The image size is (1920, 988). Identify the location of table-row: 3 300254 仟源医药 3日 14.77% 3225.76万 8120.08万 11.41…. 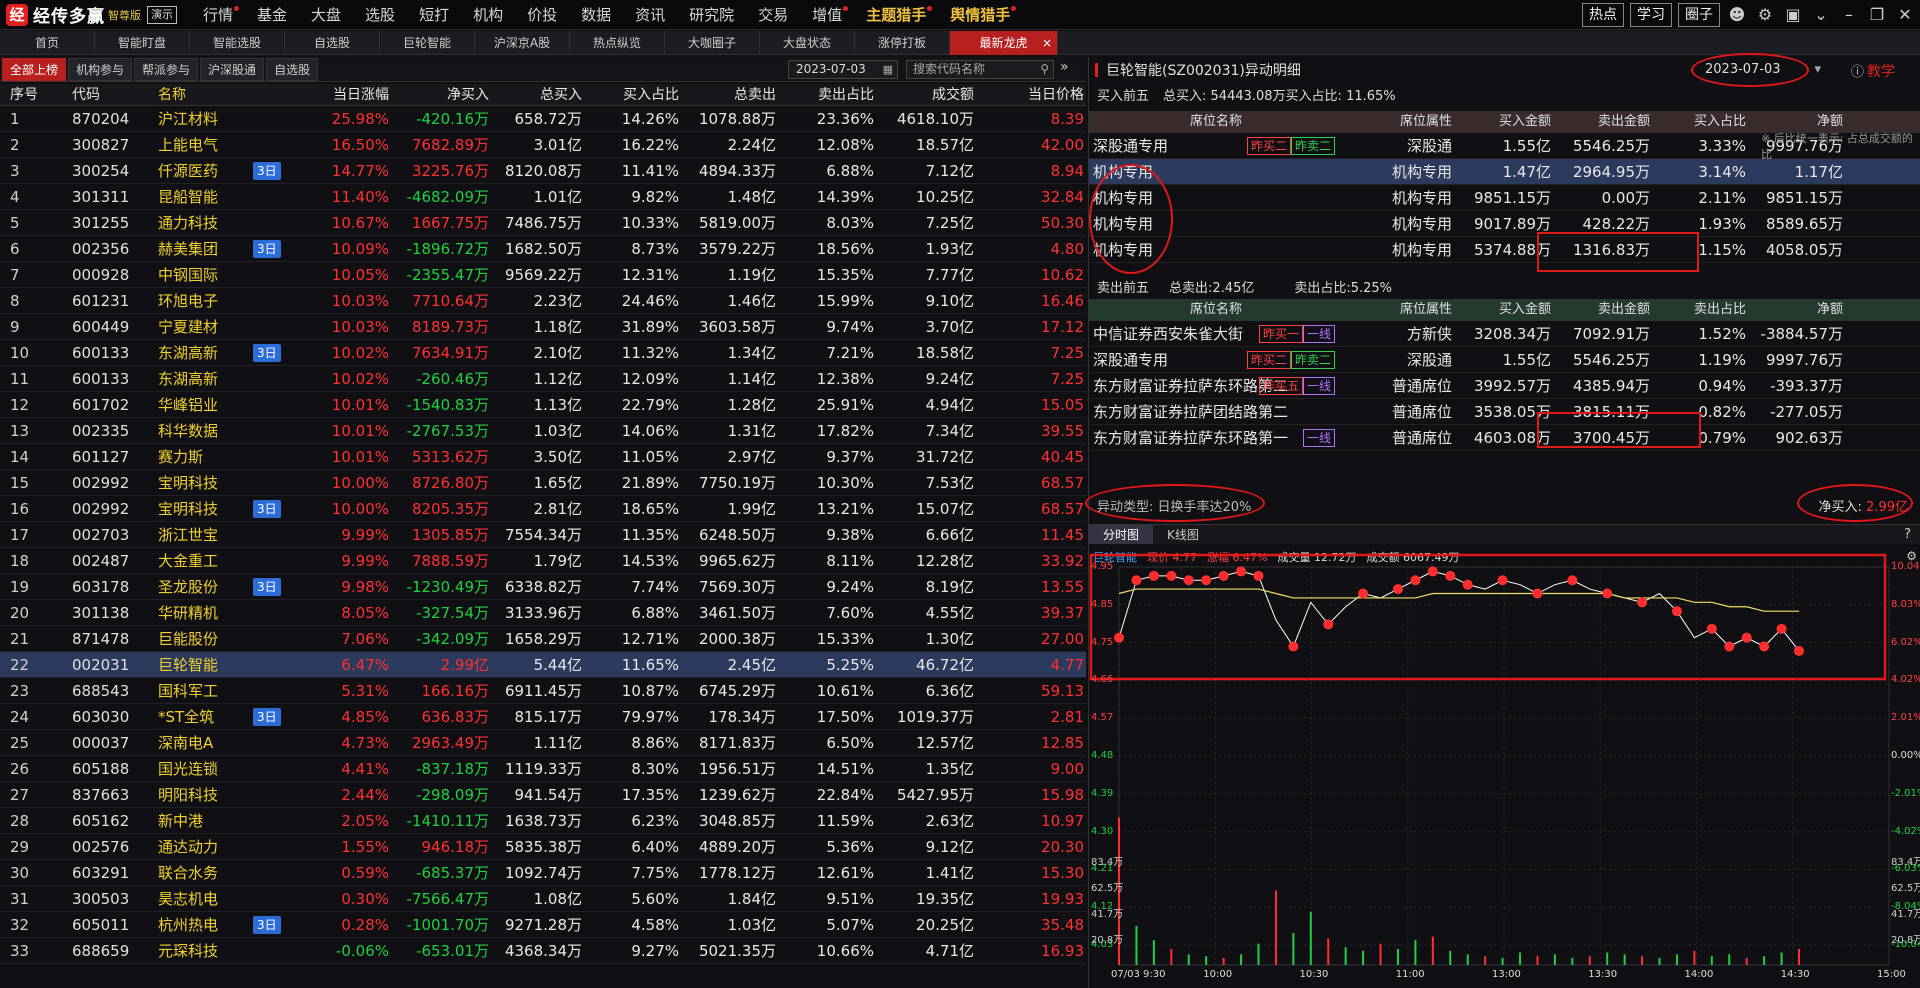
(543, 171).